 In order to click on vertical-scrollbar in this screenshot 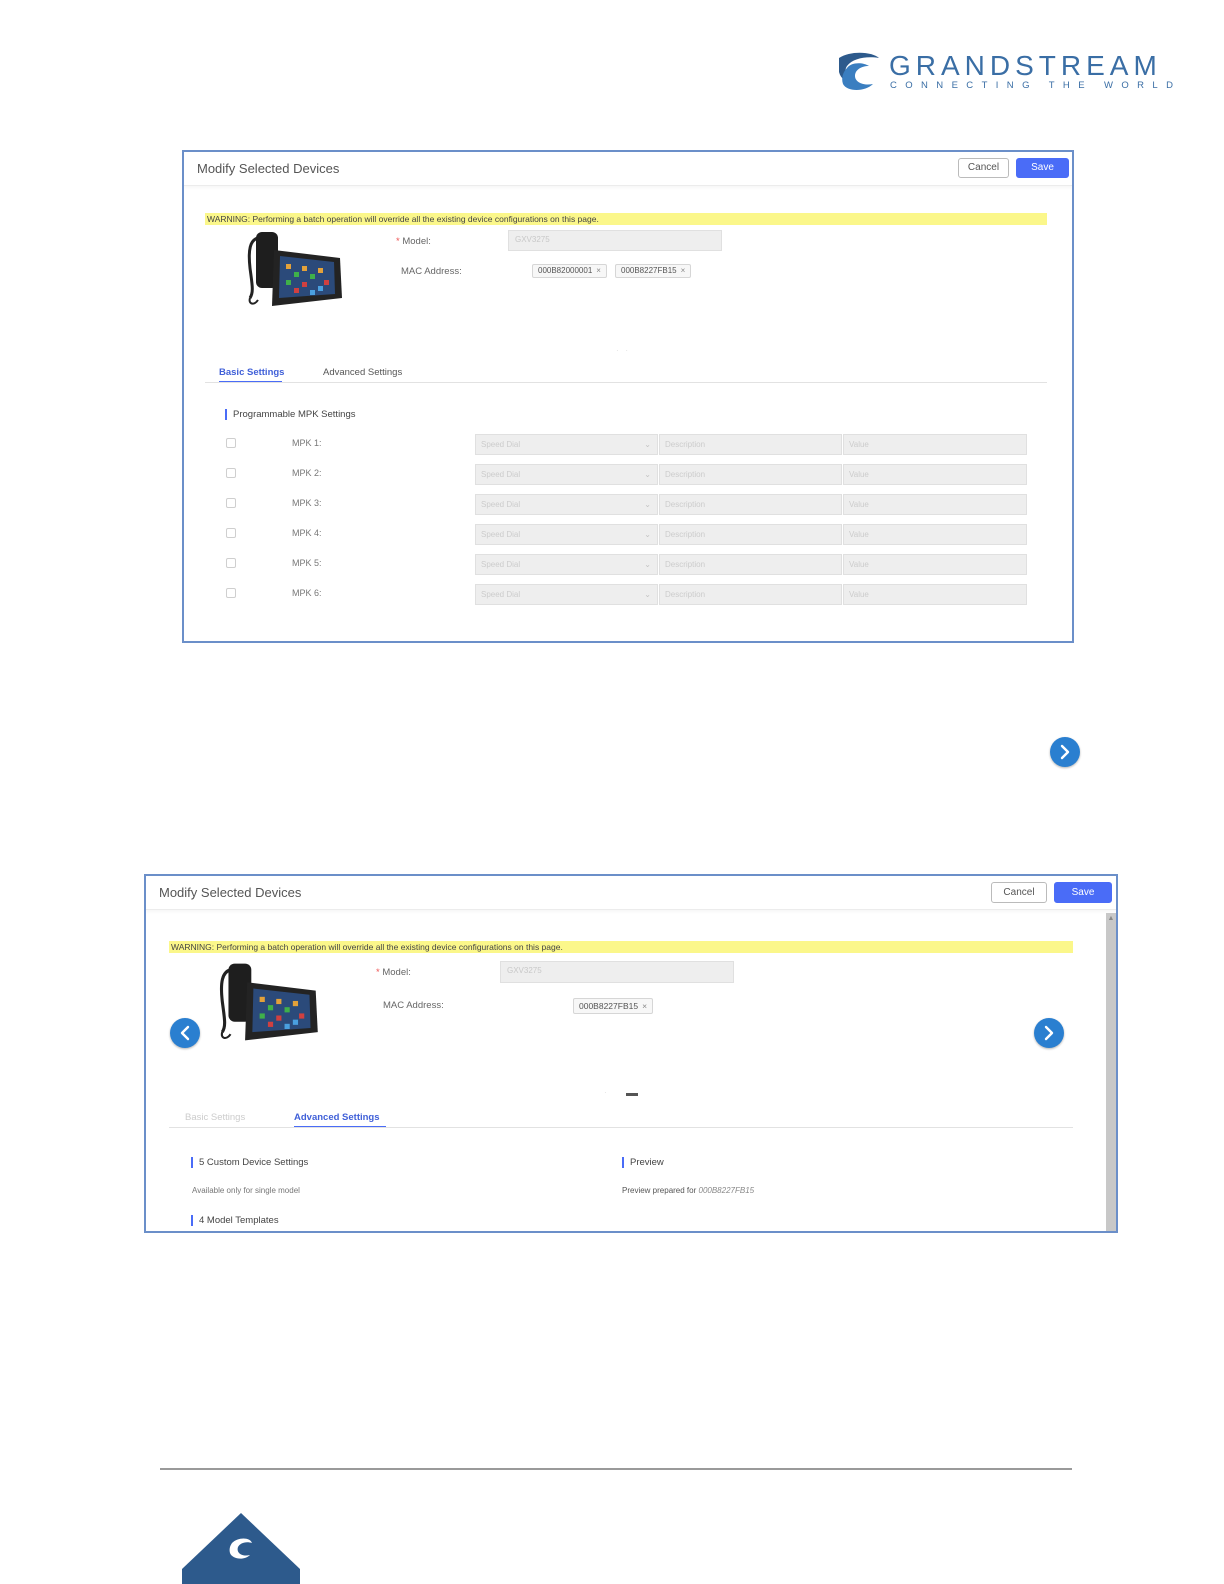, I will do `click(1111, 1072)`.